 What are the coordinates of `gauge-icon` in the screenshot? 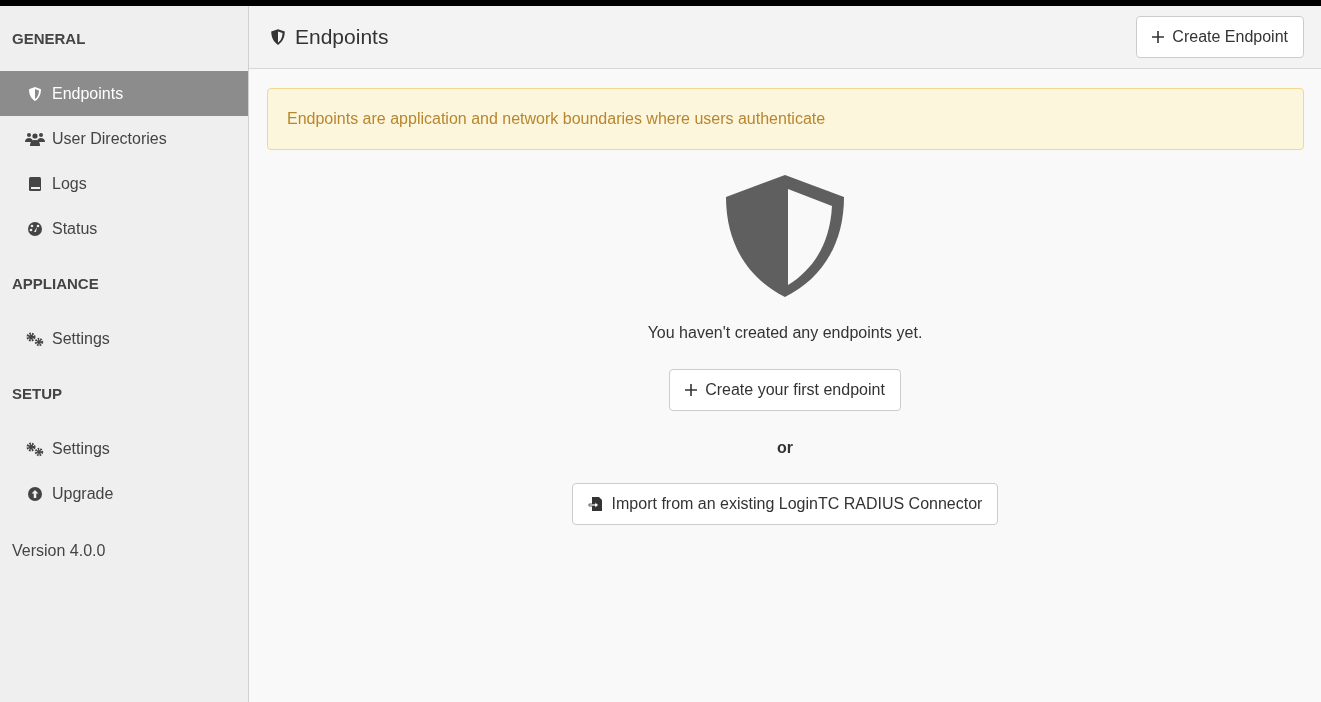 It's located at (35, 228).